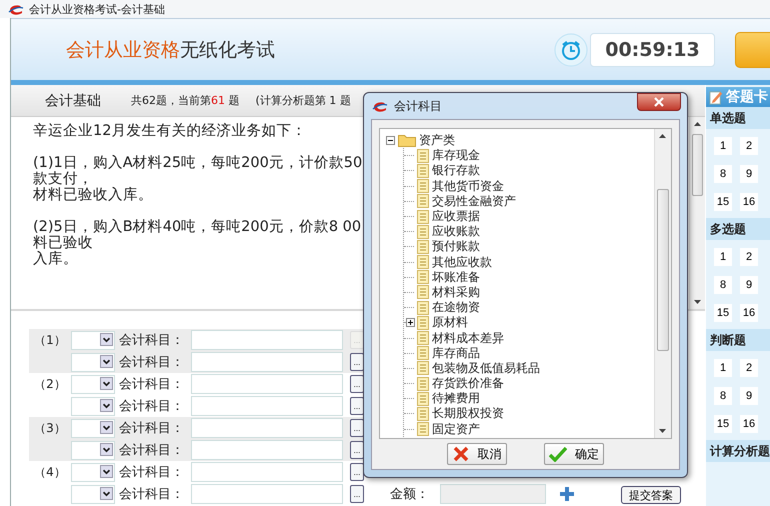  I want to click on folder-icon, so click(407, 141).